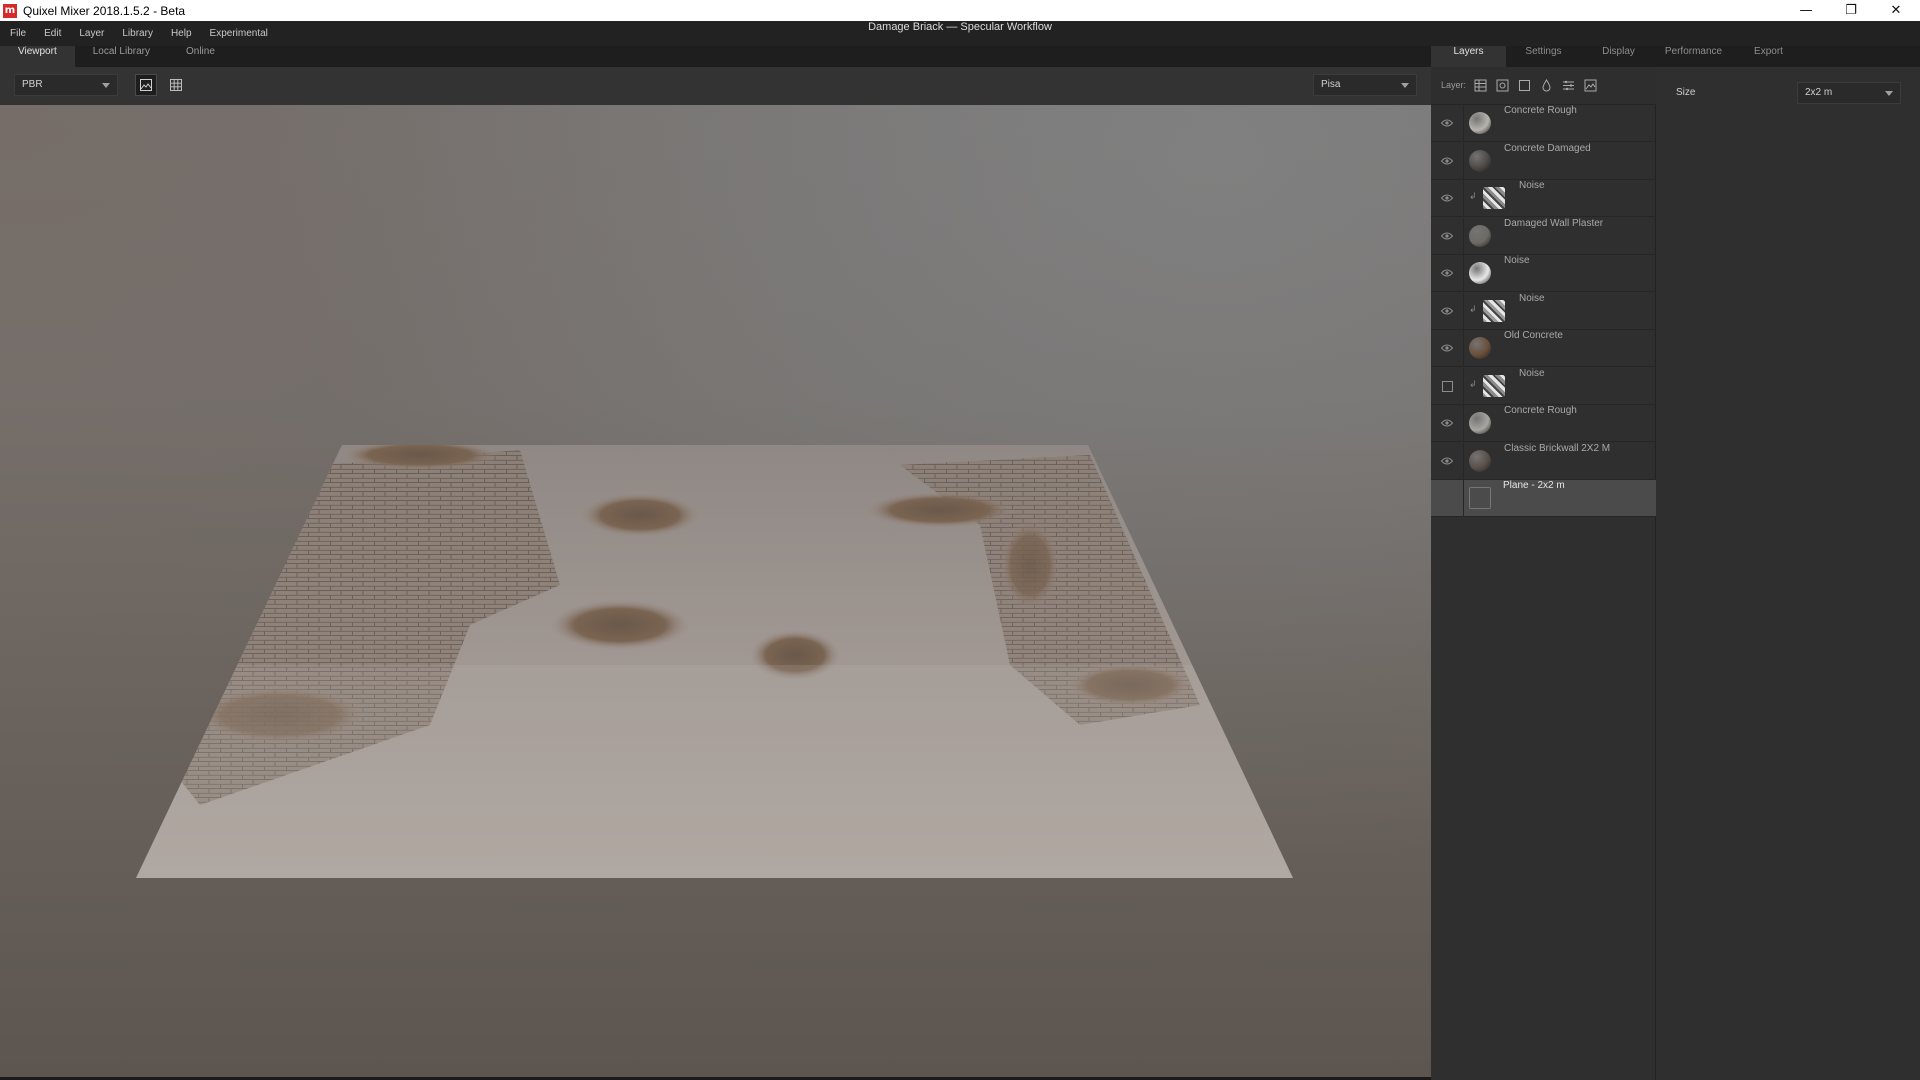  I want to click on tab-online: Online, so click(200, 56).